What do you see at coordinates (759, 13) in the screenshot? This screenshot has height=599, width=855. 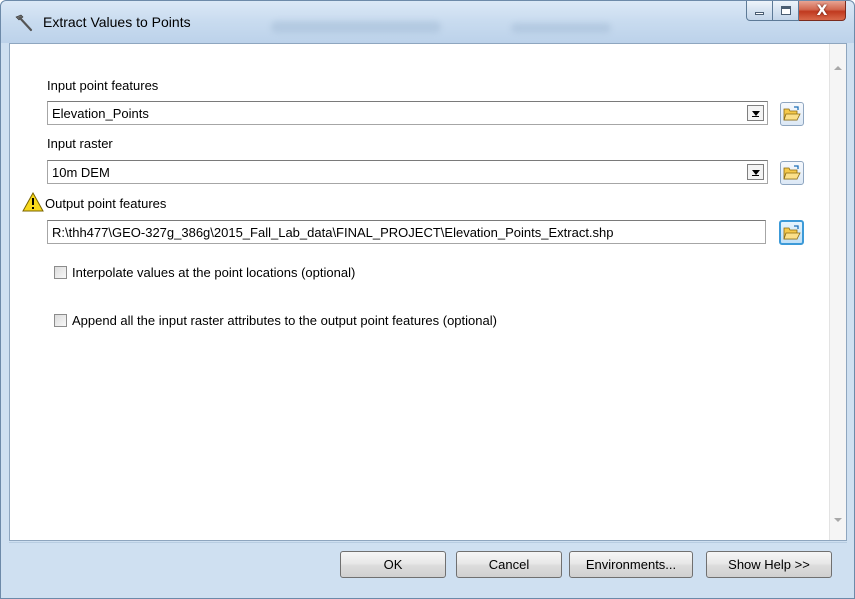 I see `minimize-icon` at bounding box center [759, 13].